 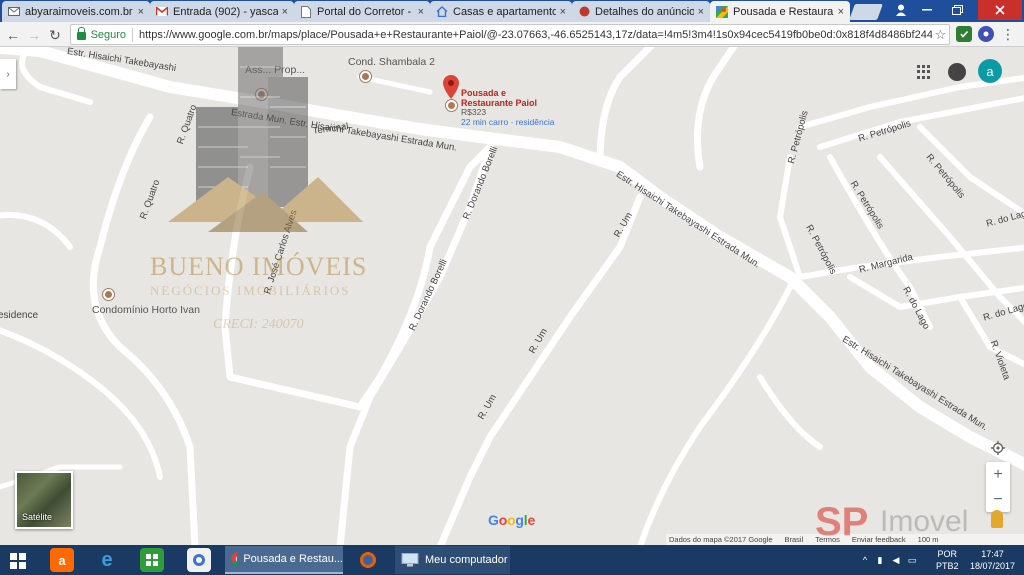 I want to click on side-panel-toggle: ›, so click(x=8, y=74).